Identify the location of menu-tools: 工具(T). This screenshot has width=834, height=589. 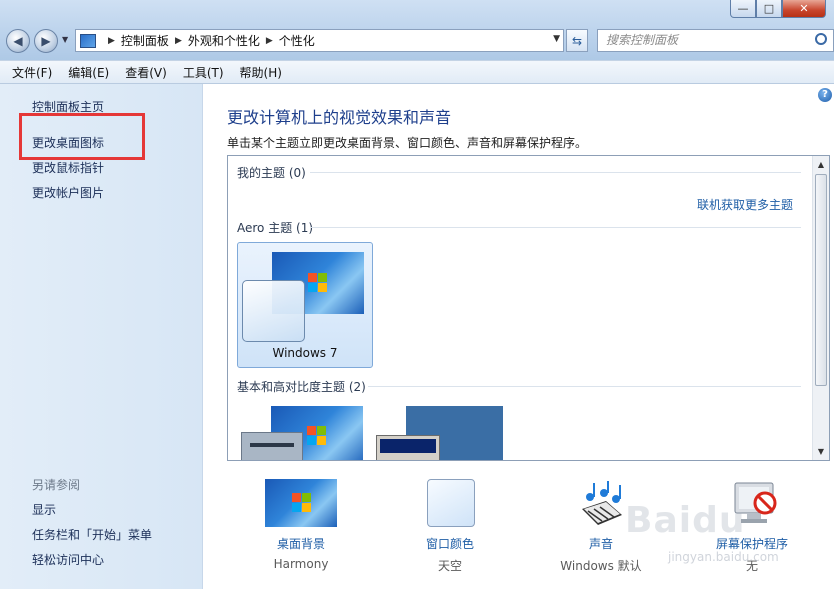
(203, 72).